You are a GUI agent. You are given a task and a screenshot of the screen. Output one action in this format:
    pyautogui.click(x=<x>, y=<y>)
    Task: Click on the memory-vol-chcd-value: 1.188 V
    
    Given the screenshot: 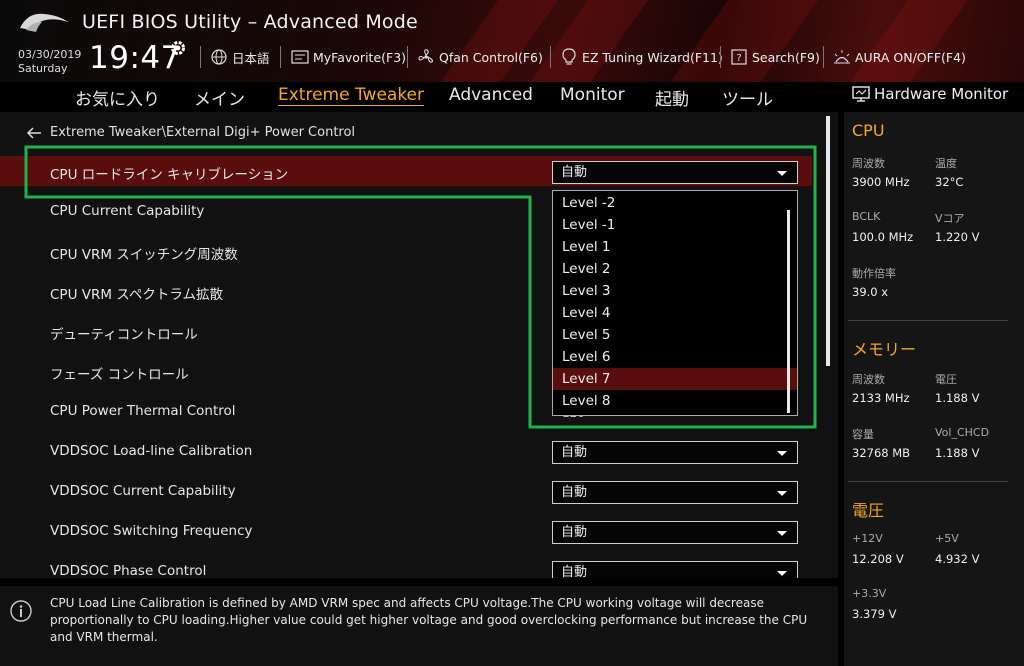 What is the action you would take?
    pyautogui.click(x=957, y=453)
    